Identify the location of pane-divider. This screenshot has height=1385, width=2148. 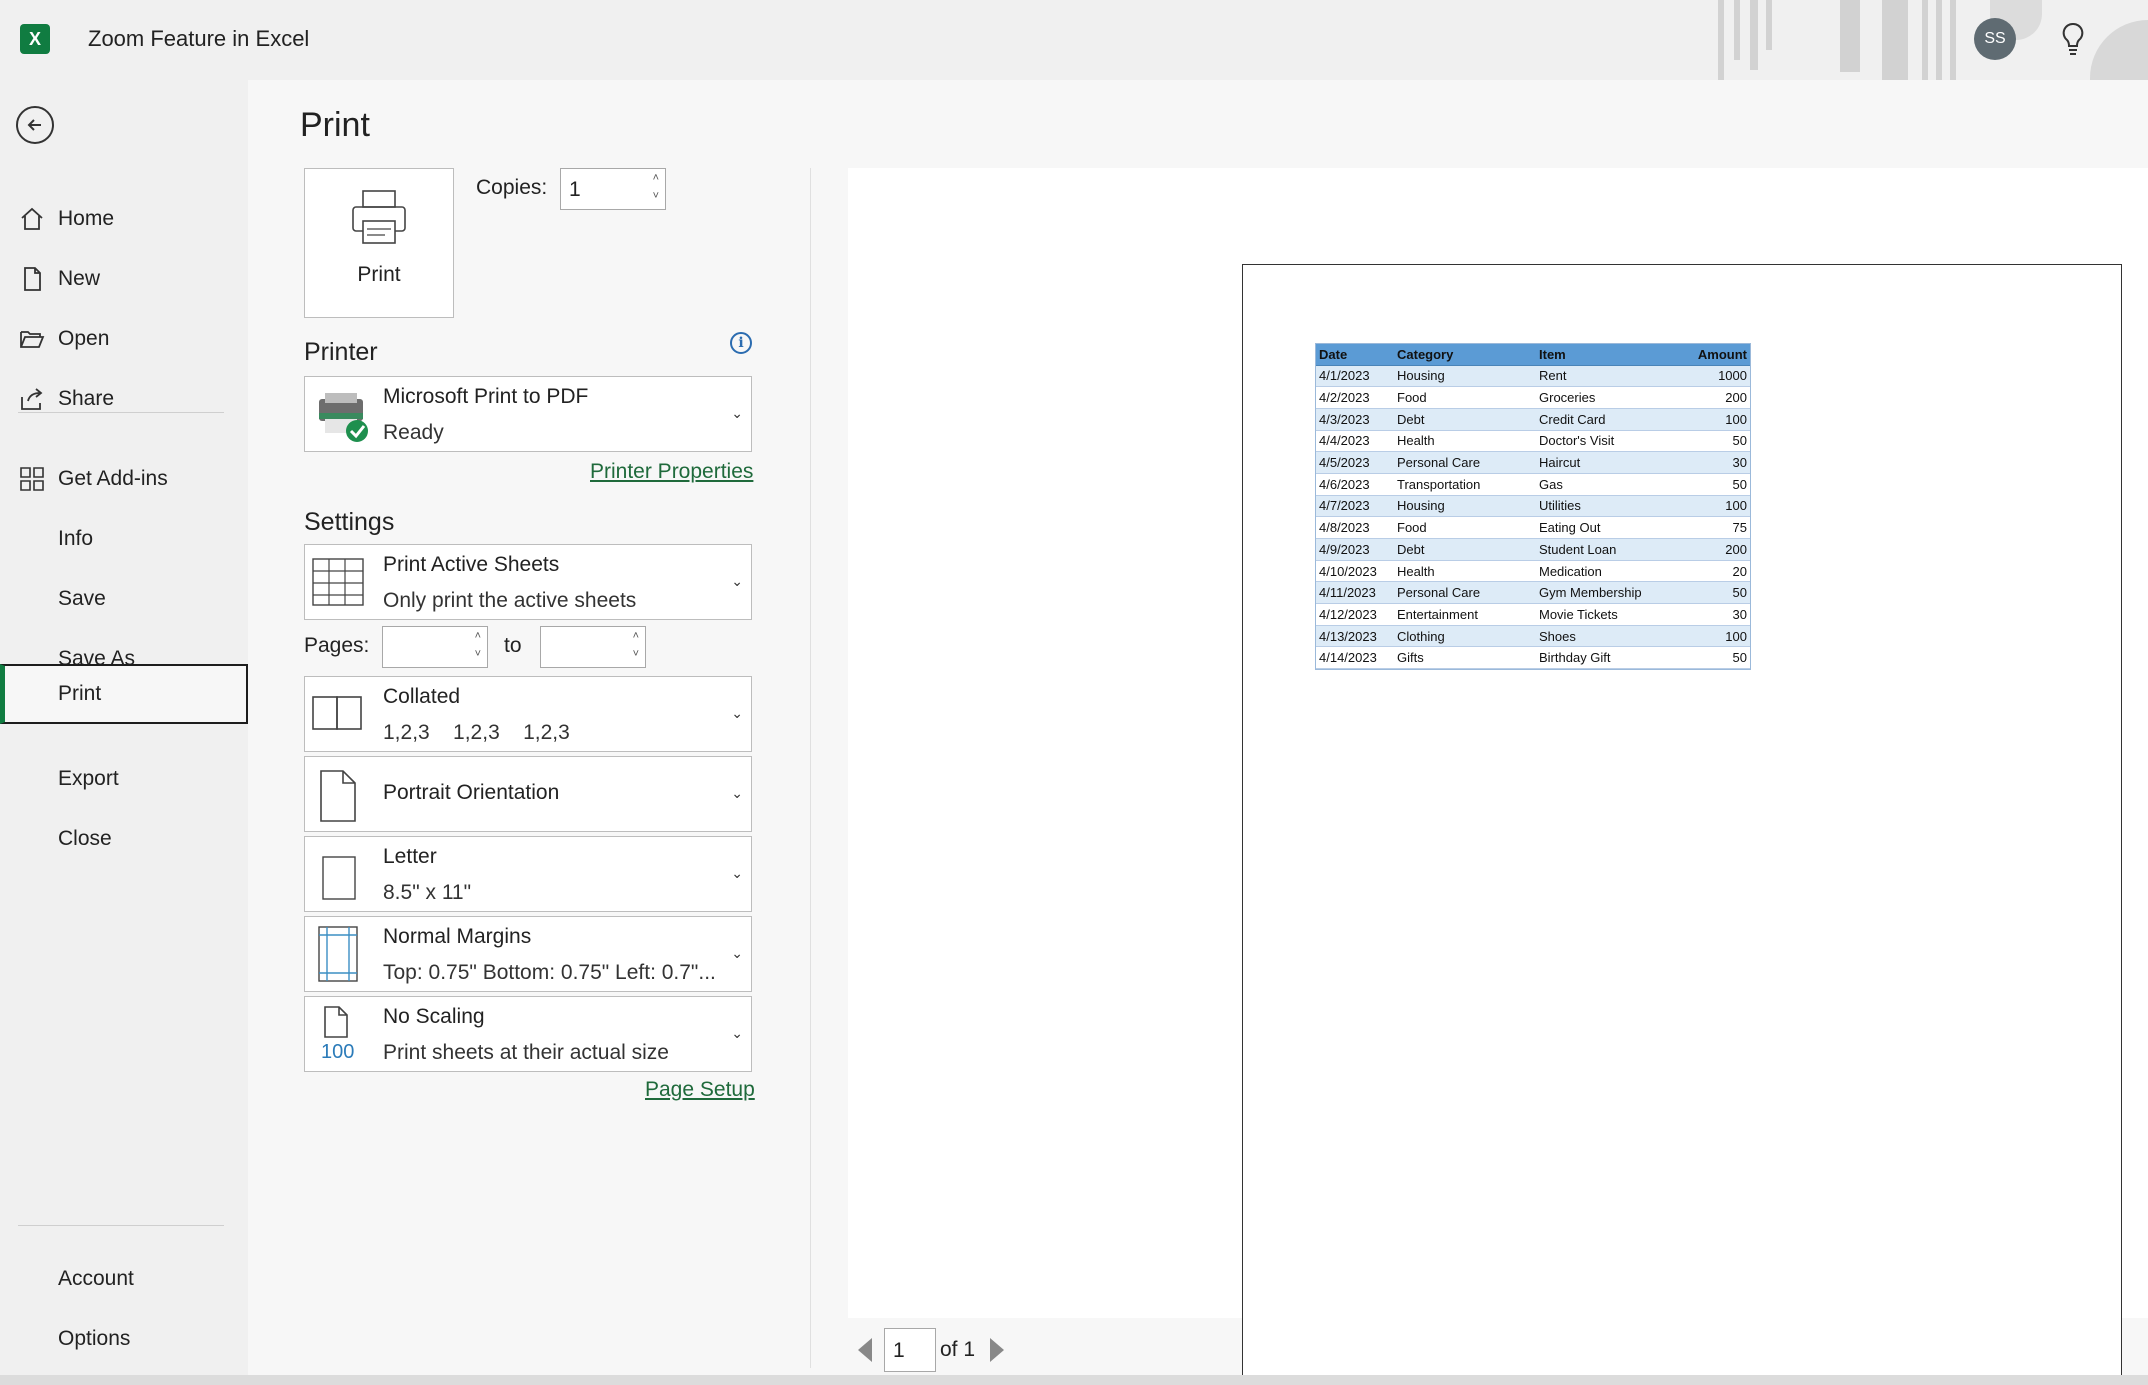
(810, 768).